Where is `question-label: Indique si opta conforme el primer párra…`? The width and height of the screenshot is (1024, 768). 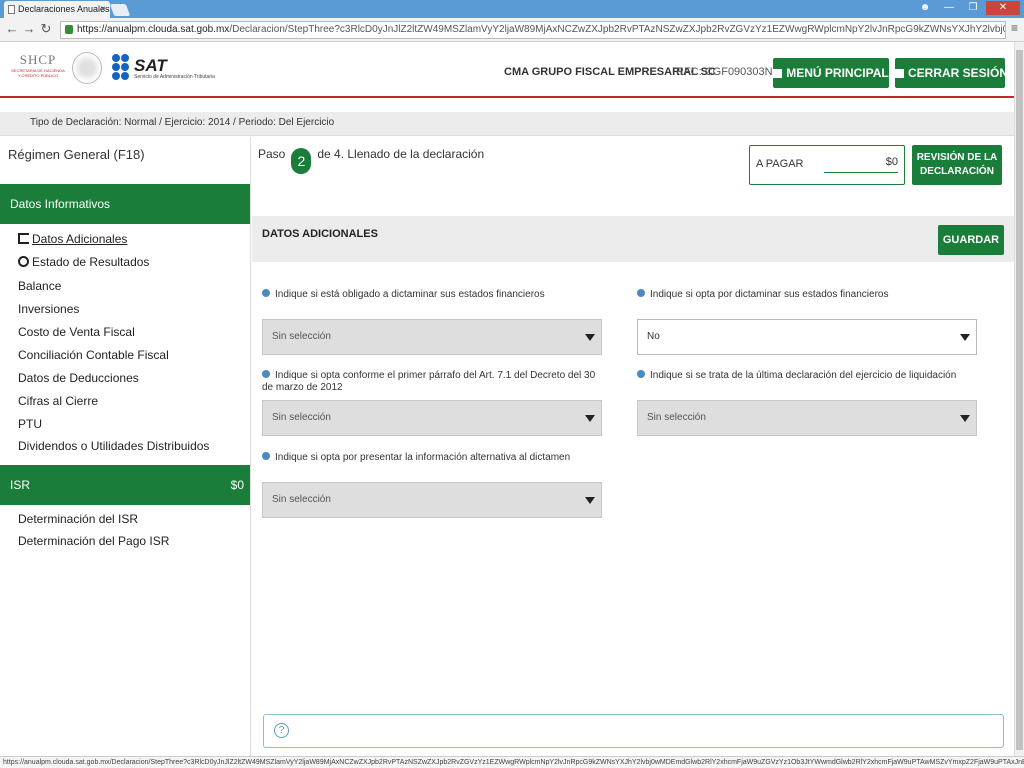 question-label: Indique si opta conforme el primer párra… is located at coordinates (429, 381).